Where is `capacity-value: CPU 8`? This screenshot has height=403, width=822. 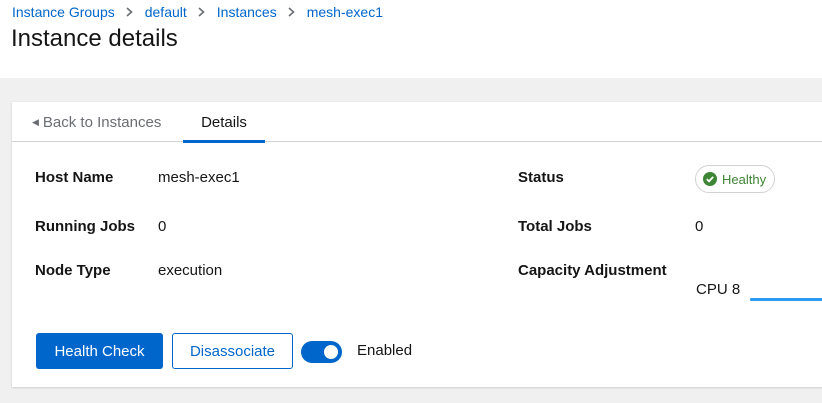
capacity-value: CPU 8 is located at coordinates (718, 289).